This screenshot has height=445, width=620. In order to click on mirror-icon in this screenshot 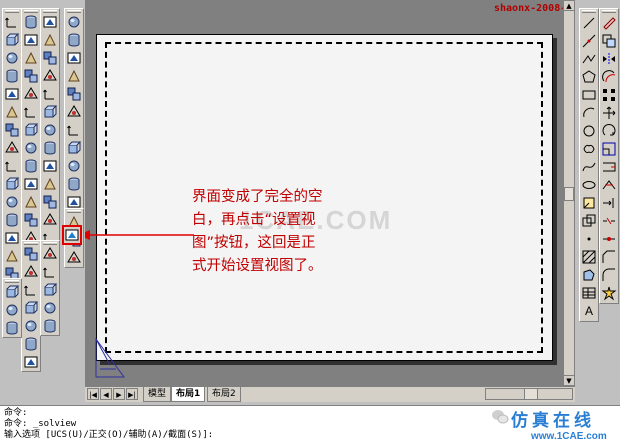, I will do `click(609, 59)`.